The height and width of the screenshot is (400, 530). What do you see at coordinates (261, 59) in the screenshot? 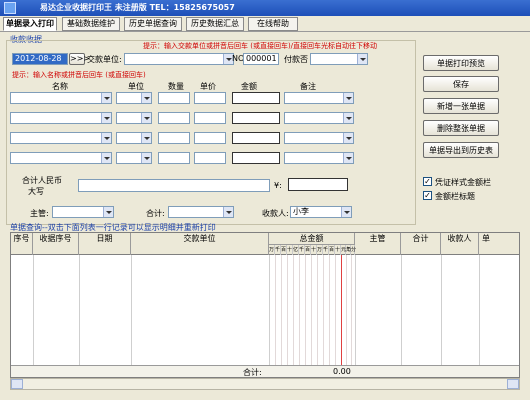
I see `receipt-no-field: 000001` at bounding box center [261, 59].